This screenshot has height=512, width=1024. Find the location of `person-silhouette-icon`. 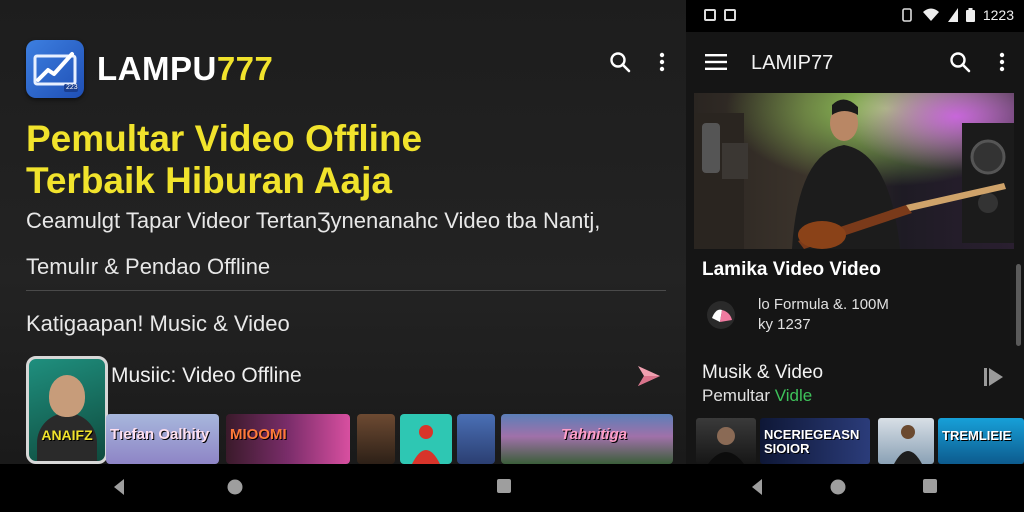

person-silhouette-icon is located at coordinates (426, 444).